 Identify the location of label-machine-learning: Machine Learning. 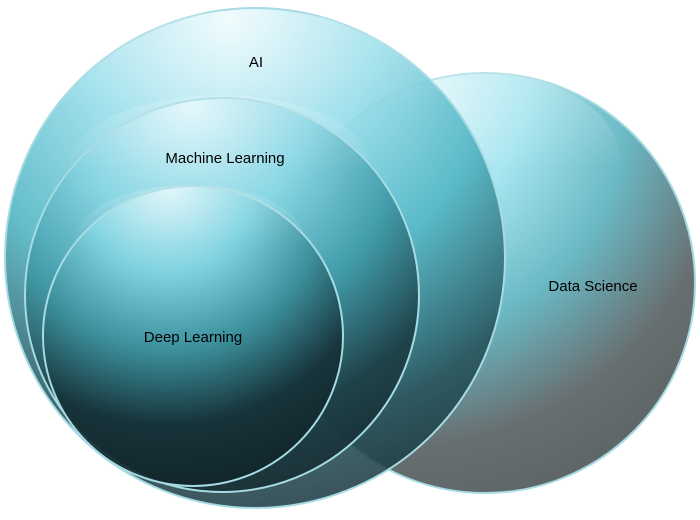
(224, 158).